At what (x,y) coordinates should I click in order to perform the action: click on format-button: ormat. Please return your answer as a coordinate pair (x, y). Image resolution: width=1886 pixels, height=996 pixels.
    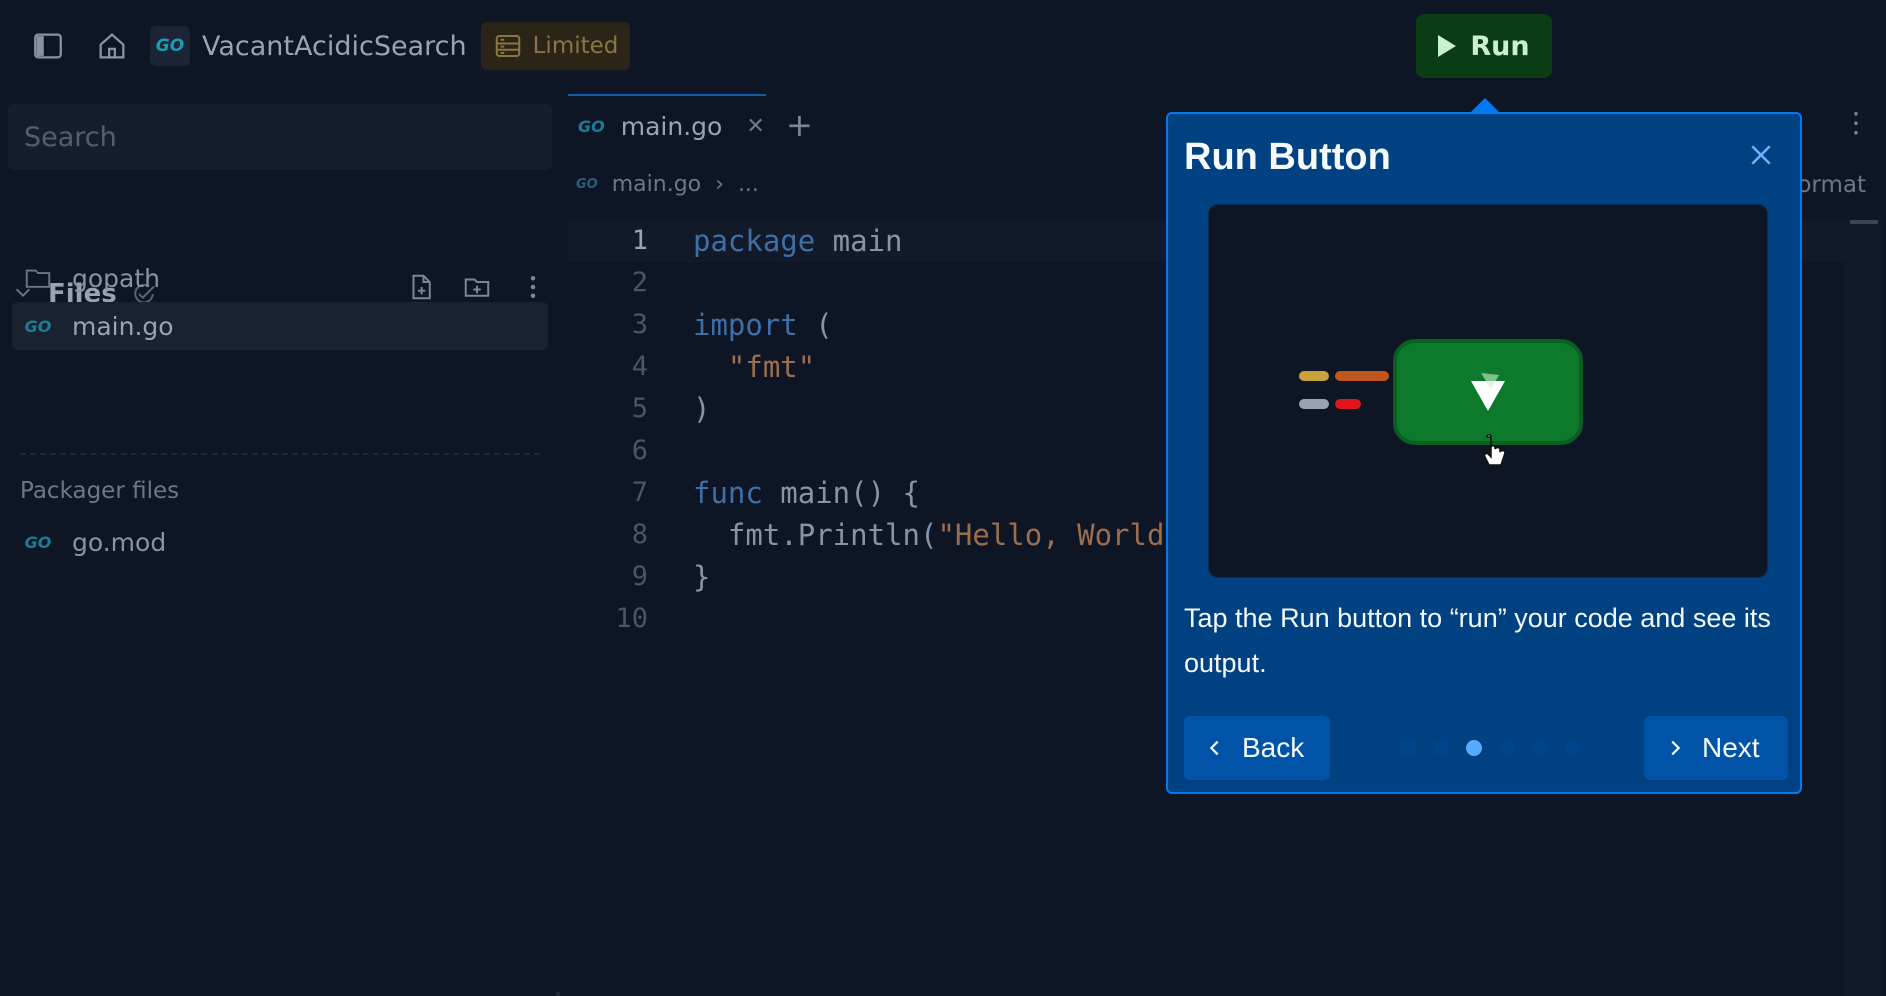
    Looking at the image, I should click on (1831, 185).